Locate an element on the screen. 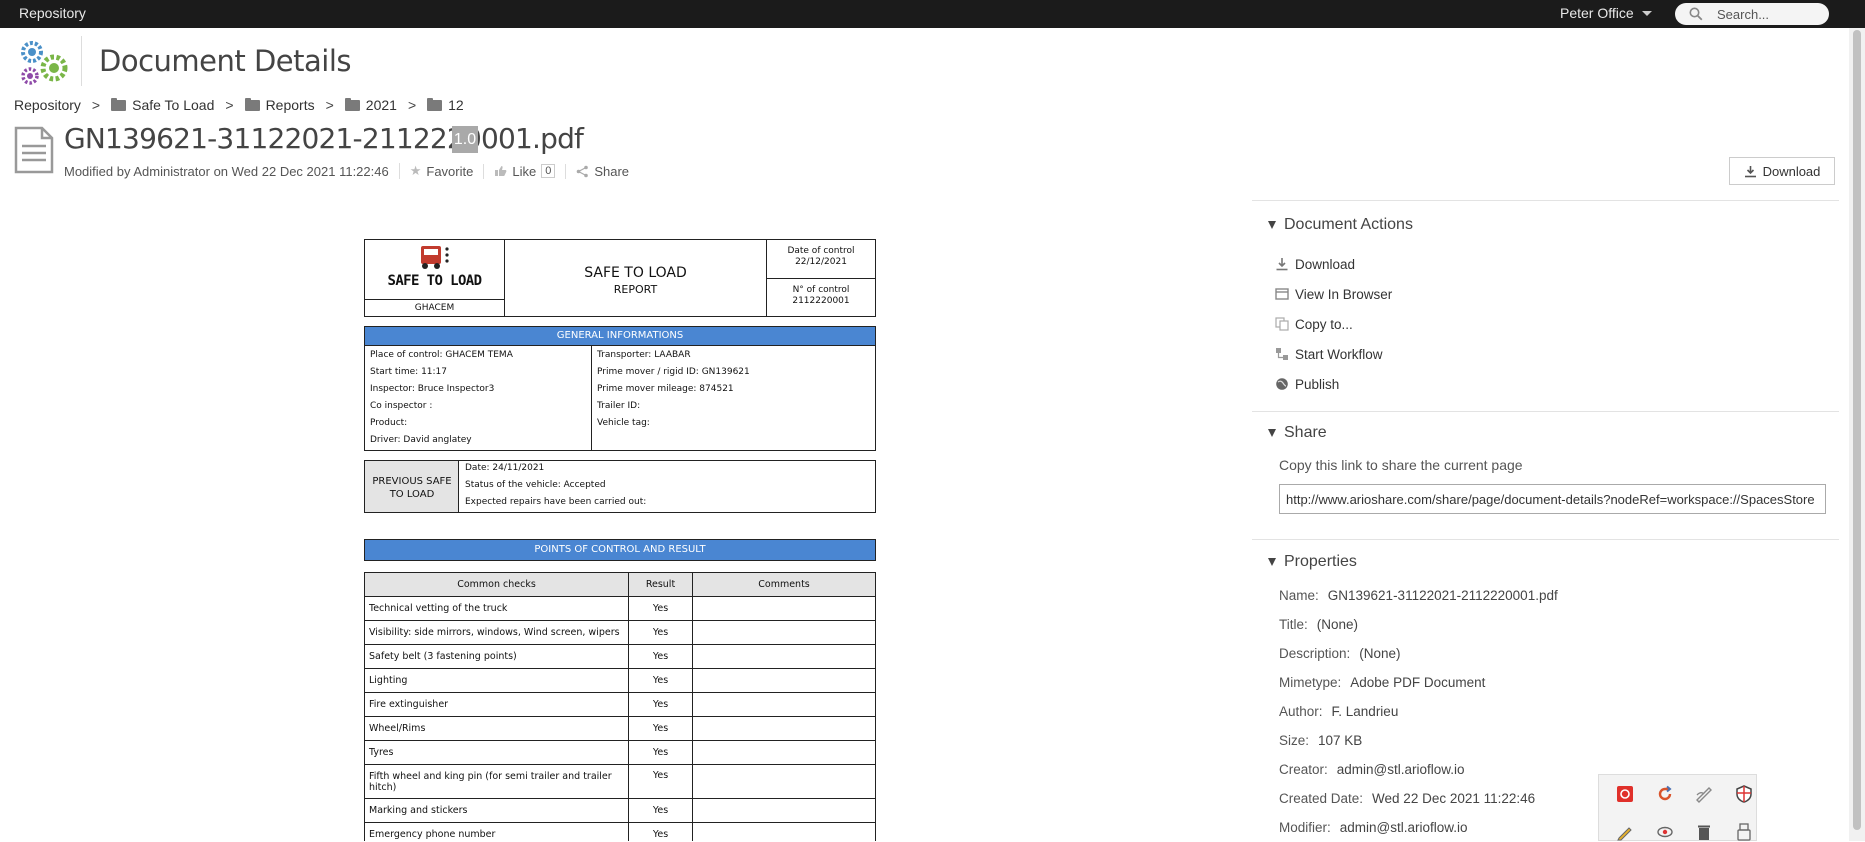  star-icon: ★ is located at coordinates (415, 170).